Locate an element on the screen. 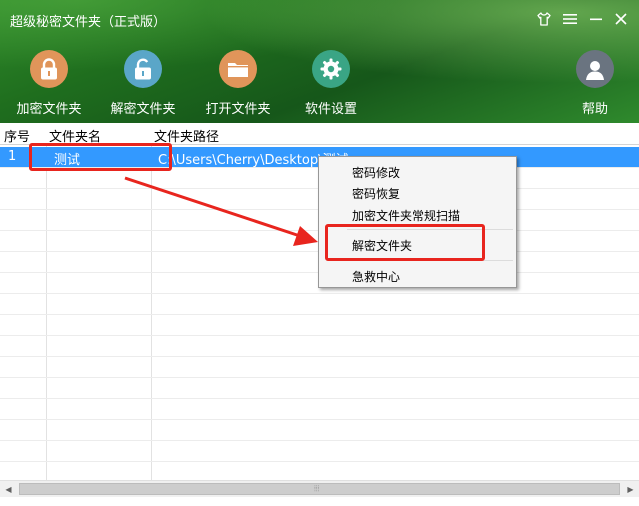 This screenshot has height=506, width=639. menu-item-routine-scan: 加密文件夹常规扫描 is located at coordinates (406, 215).